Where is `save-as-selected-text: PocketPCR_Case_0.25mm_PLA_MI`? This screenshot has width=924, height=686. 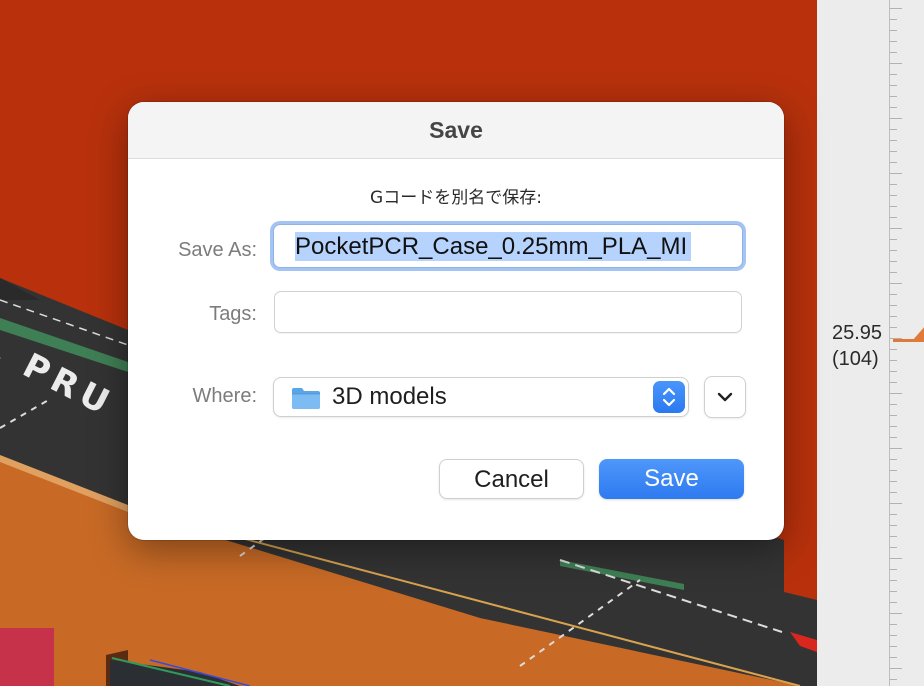
save-as-selected-text: PocketPCR_Case_0.25mm_PLA_MI is located at coordinates (493, 246).